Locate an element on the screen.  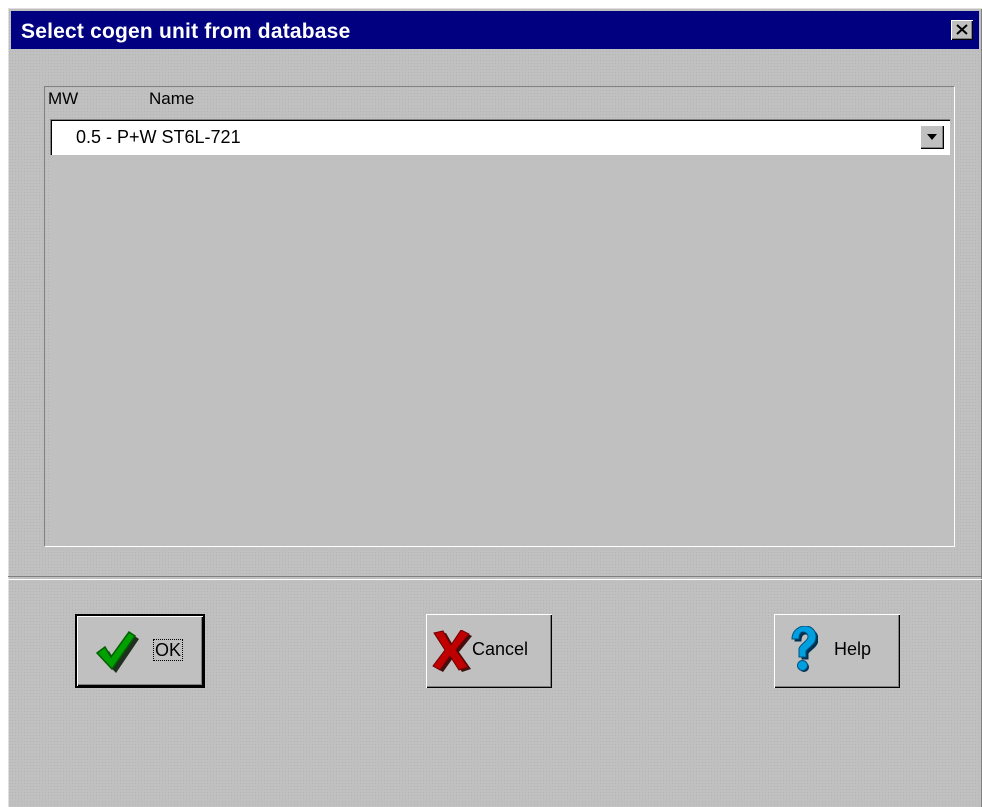
separator-line is located at coordinates (495, 578).